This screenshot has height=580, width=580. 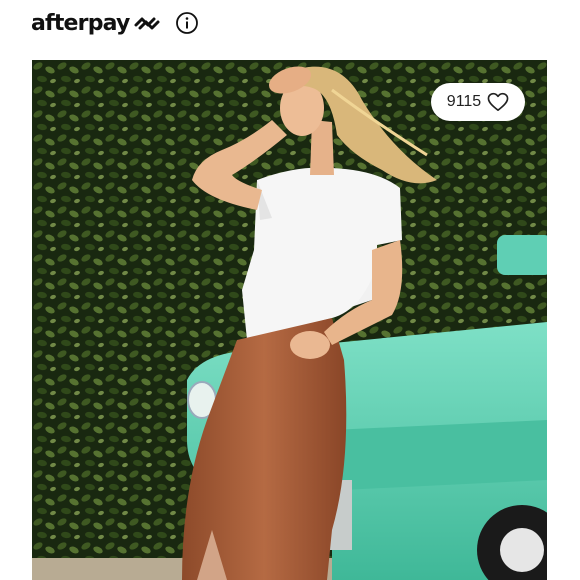 I want to click on afterpay-banner: afterpay, so click(x=115, y=23).